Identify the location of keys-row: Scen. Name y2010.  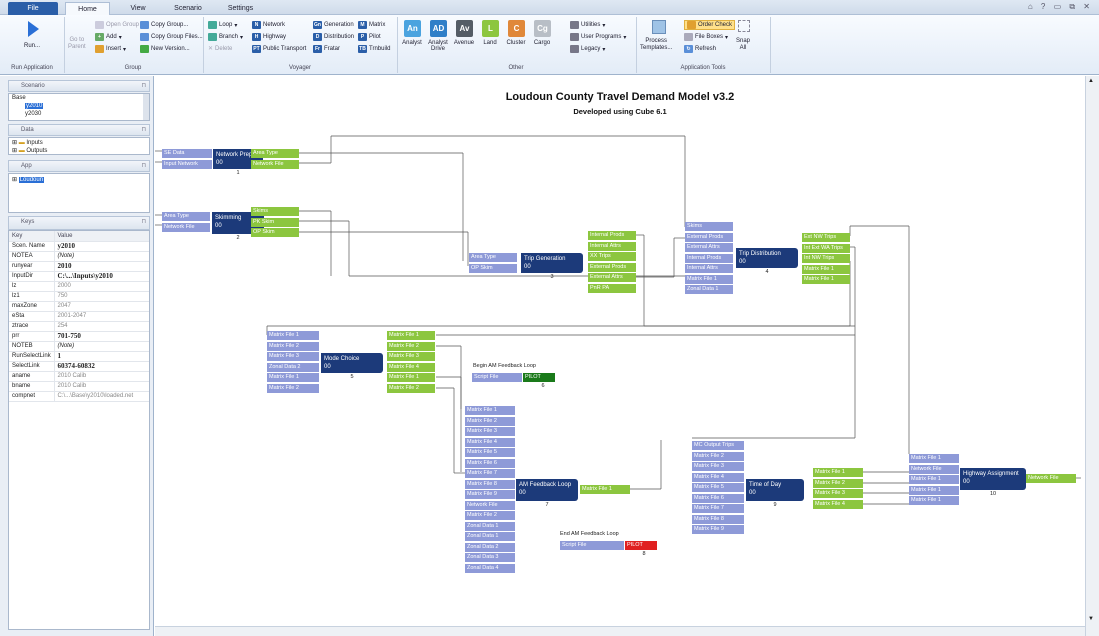
(79, 246).